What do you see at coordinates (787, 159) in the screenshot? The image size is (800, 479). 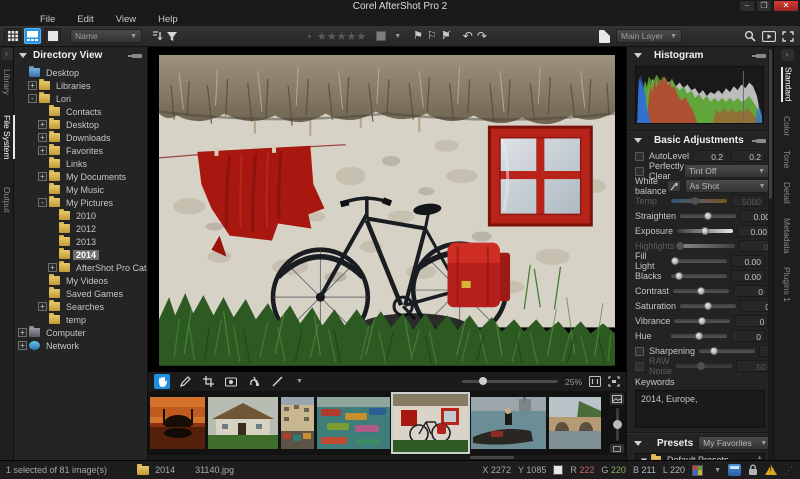 I see `tab-tone: Tone` at bounding box center [787, 159].